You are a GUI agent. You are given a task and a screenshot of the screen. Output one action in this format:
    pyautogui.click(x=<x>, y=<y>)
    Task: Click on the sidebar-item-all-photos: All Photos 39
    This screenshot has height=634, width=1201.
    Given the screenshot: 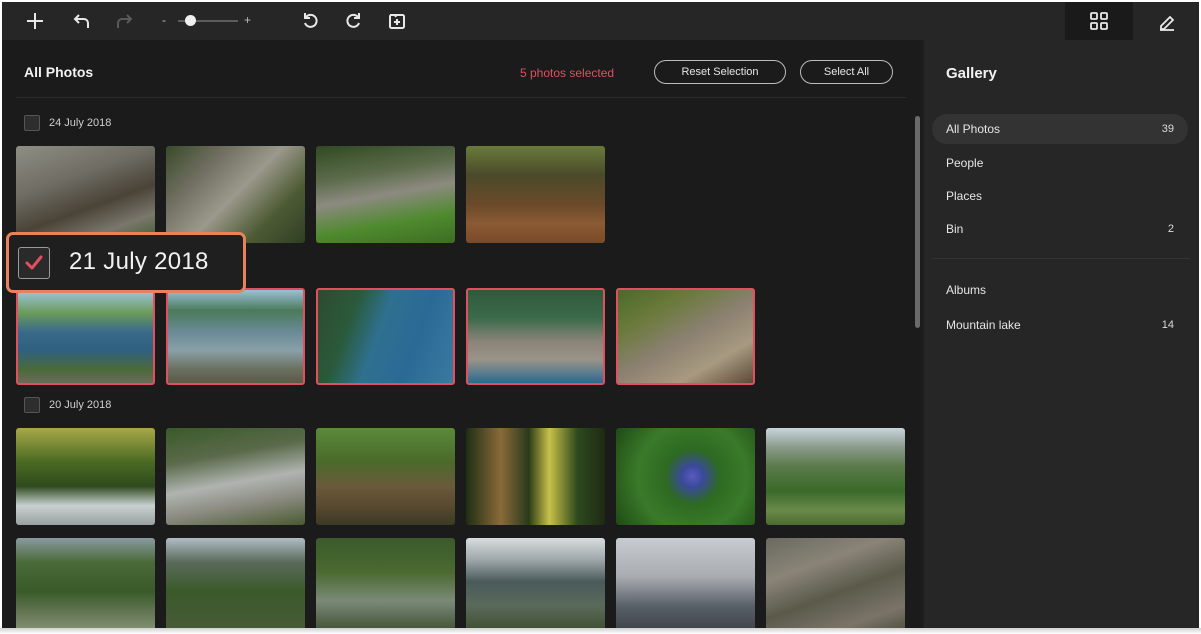 What is the action you would take?
    pyautogui.click(x=1060, y=129)
    